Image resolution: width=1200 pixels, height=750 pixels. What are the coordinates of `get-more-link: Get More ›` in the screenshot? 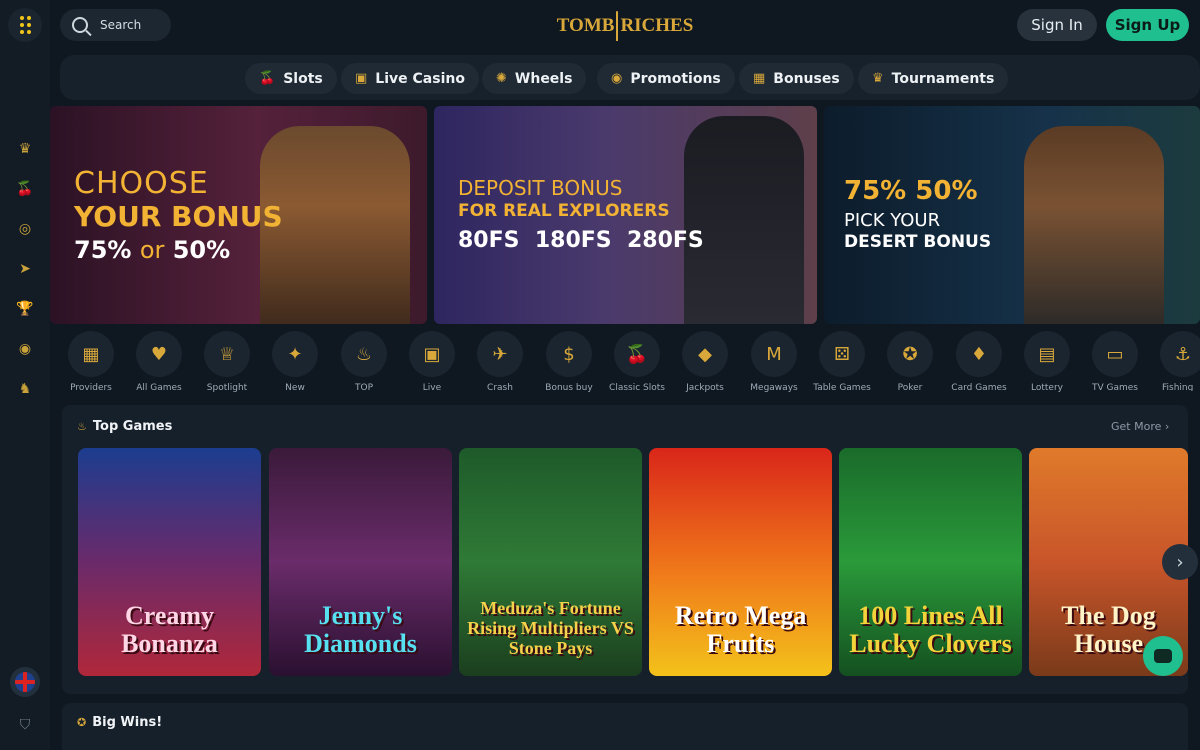 It's located at (1140, 426).